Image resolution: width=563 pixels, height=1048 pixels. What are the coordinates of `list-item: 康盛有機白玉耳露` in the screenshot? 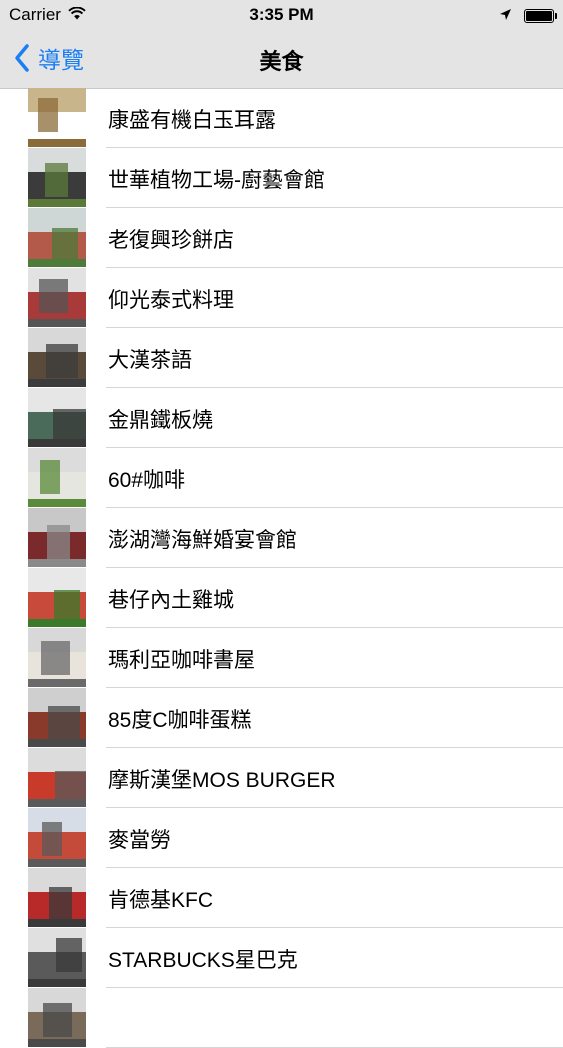 It's located at (281, 118).